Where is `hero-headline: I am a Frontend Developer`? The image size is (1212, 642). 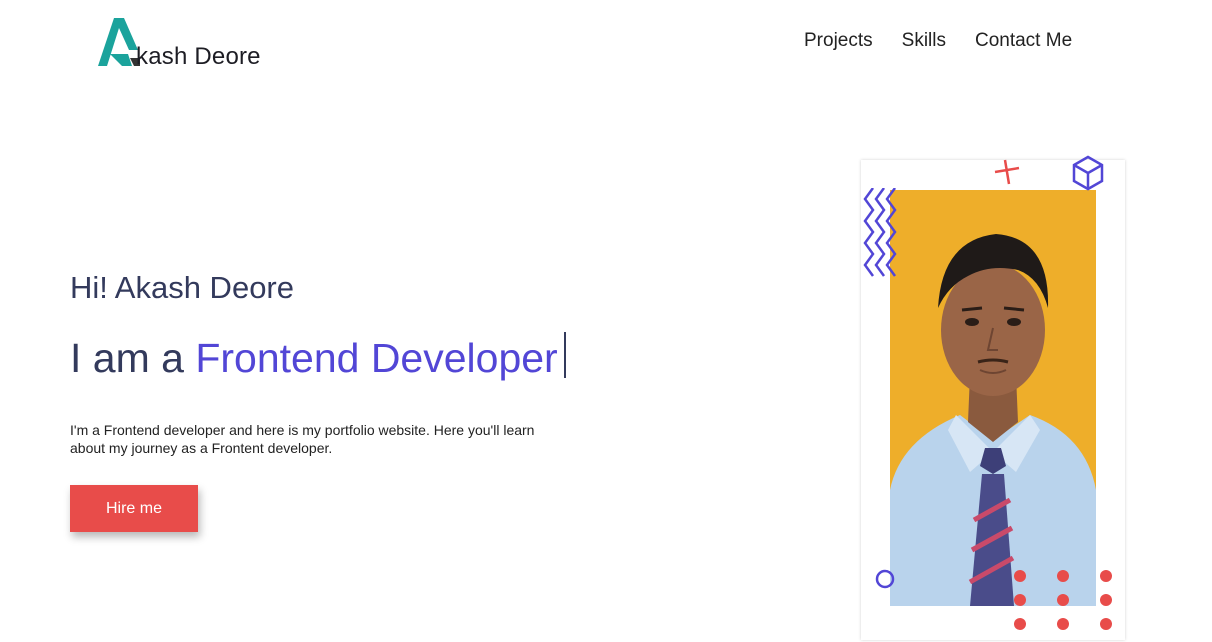
hero-headline: I am a Frontend Developer is located at coordinates (318, 357).